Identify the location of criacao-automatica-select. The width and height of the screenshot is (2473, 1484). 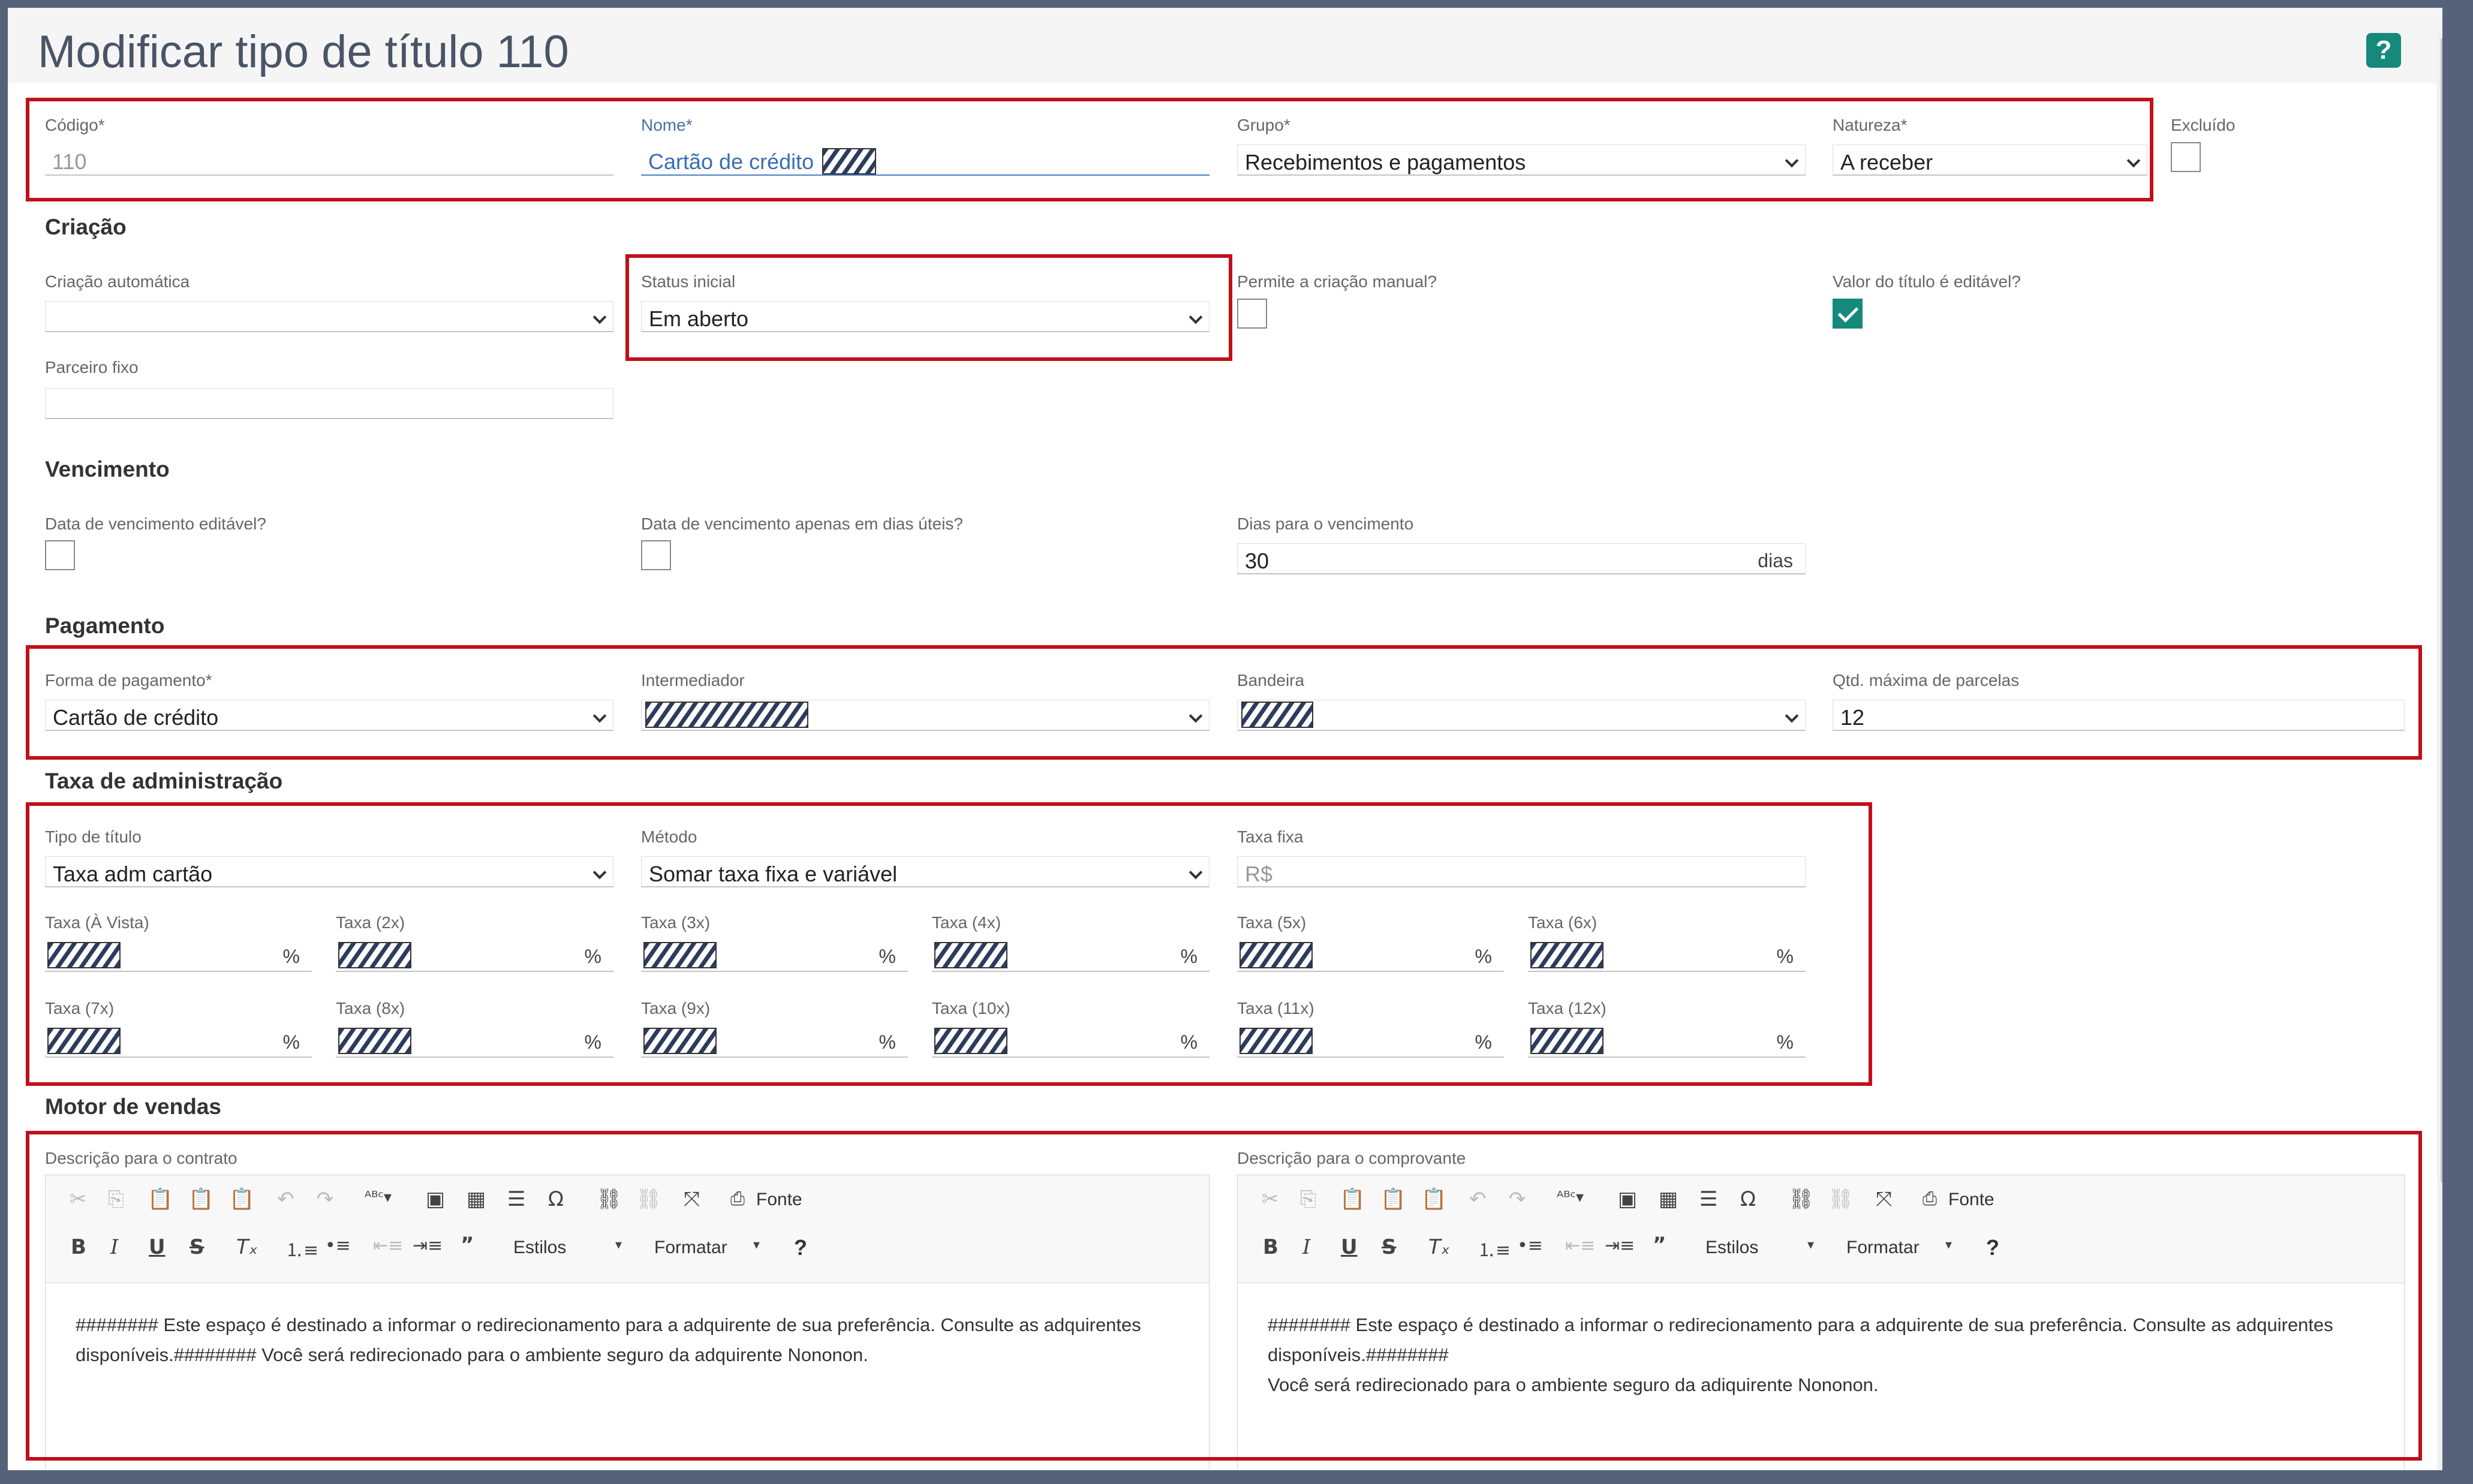
(329, 316).